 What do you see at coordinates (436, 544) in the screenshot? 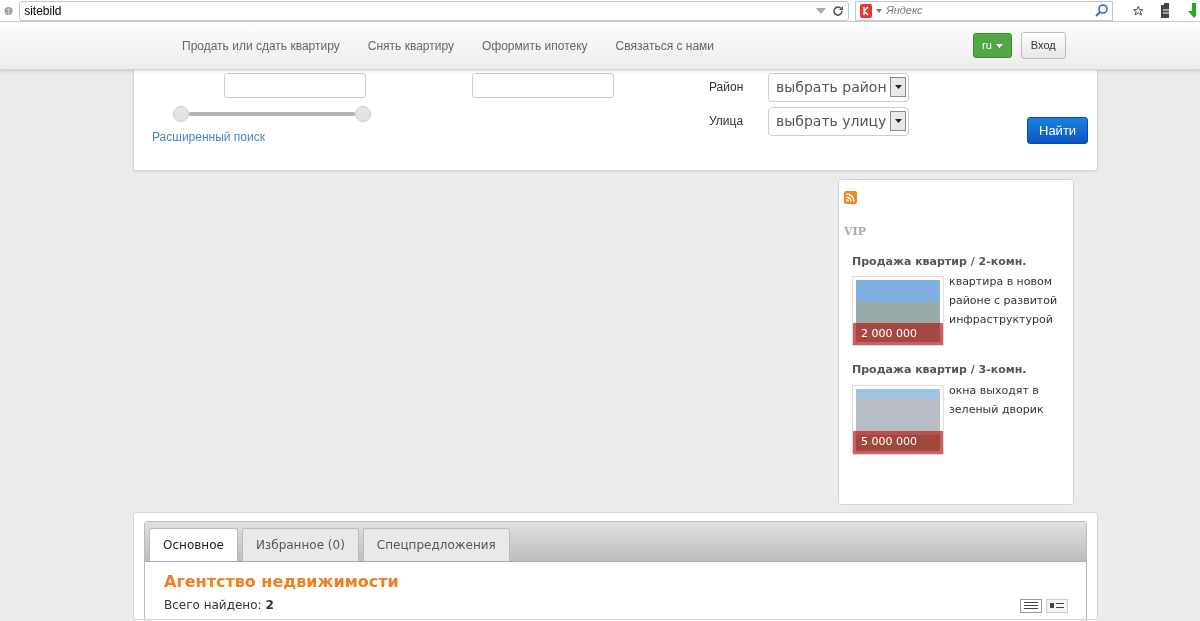
I see `tab: Спецпредложения` at bounding box center [436, 544].